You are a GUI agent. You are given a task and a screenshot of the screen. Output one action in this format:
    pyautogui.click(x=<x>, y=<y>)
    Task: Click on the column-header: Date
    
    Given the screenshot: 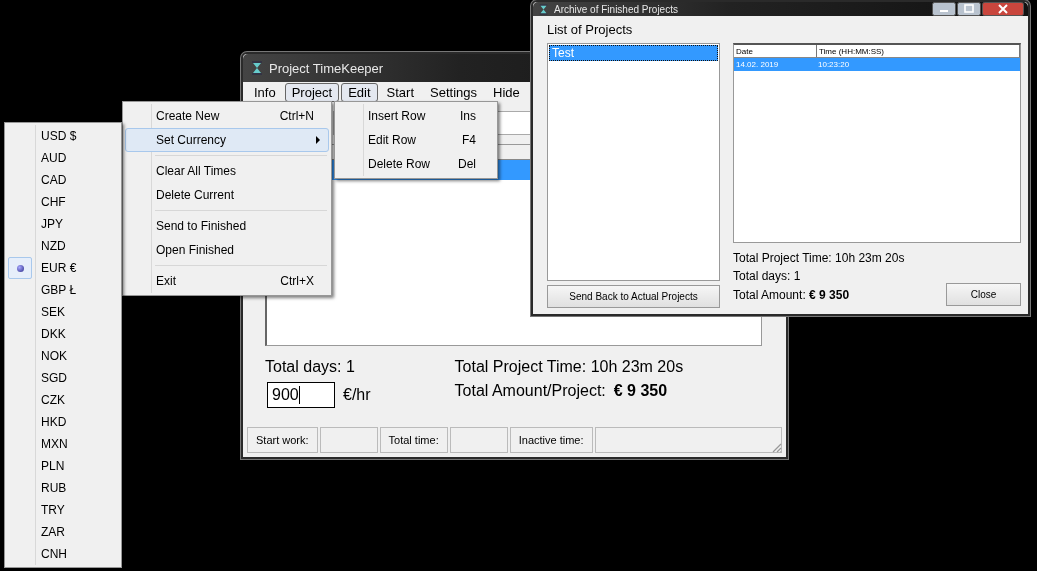 What is the action you would take?
    pyautogui.click(x=775, y=51)
    